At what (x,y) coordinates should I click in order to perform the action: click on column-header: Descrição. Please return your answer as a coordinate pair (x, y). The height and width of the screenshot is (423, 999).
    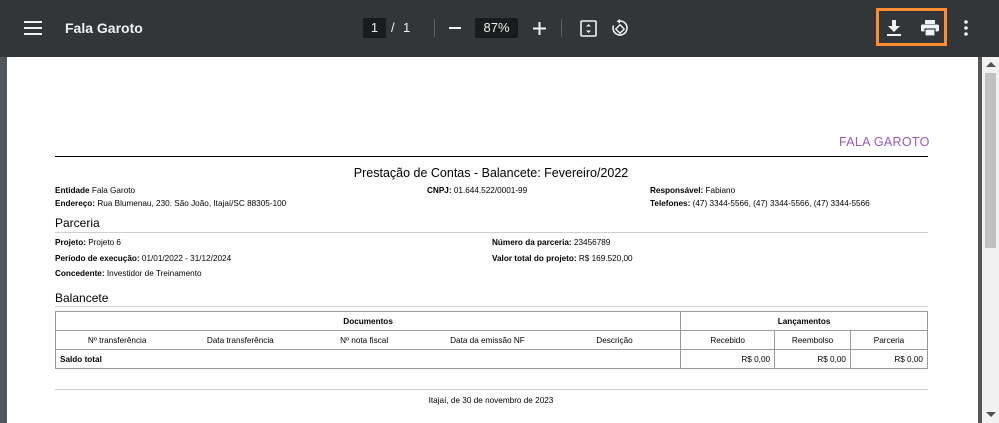
    Looking at the image, I should click on (615, 340).